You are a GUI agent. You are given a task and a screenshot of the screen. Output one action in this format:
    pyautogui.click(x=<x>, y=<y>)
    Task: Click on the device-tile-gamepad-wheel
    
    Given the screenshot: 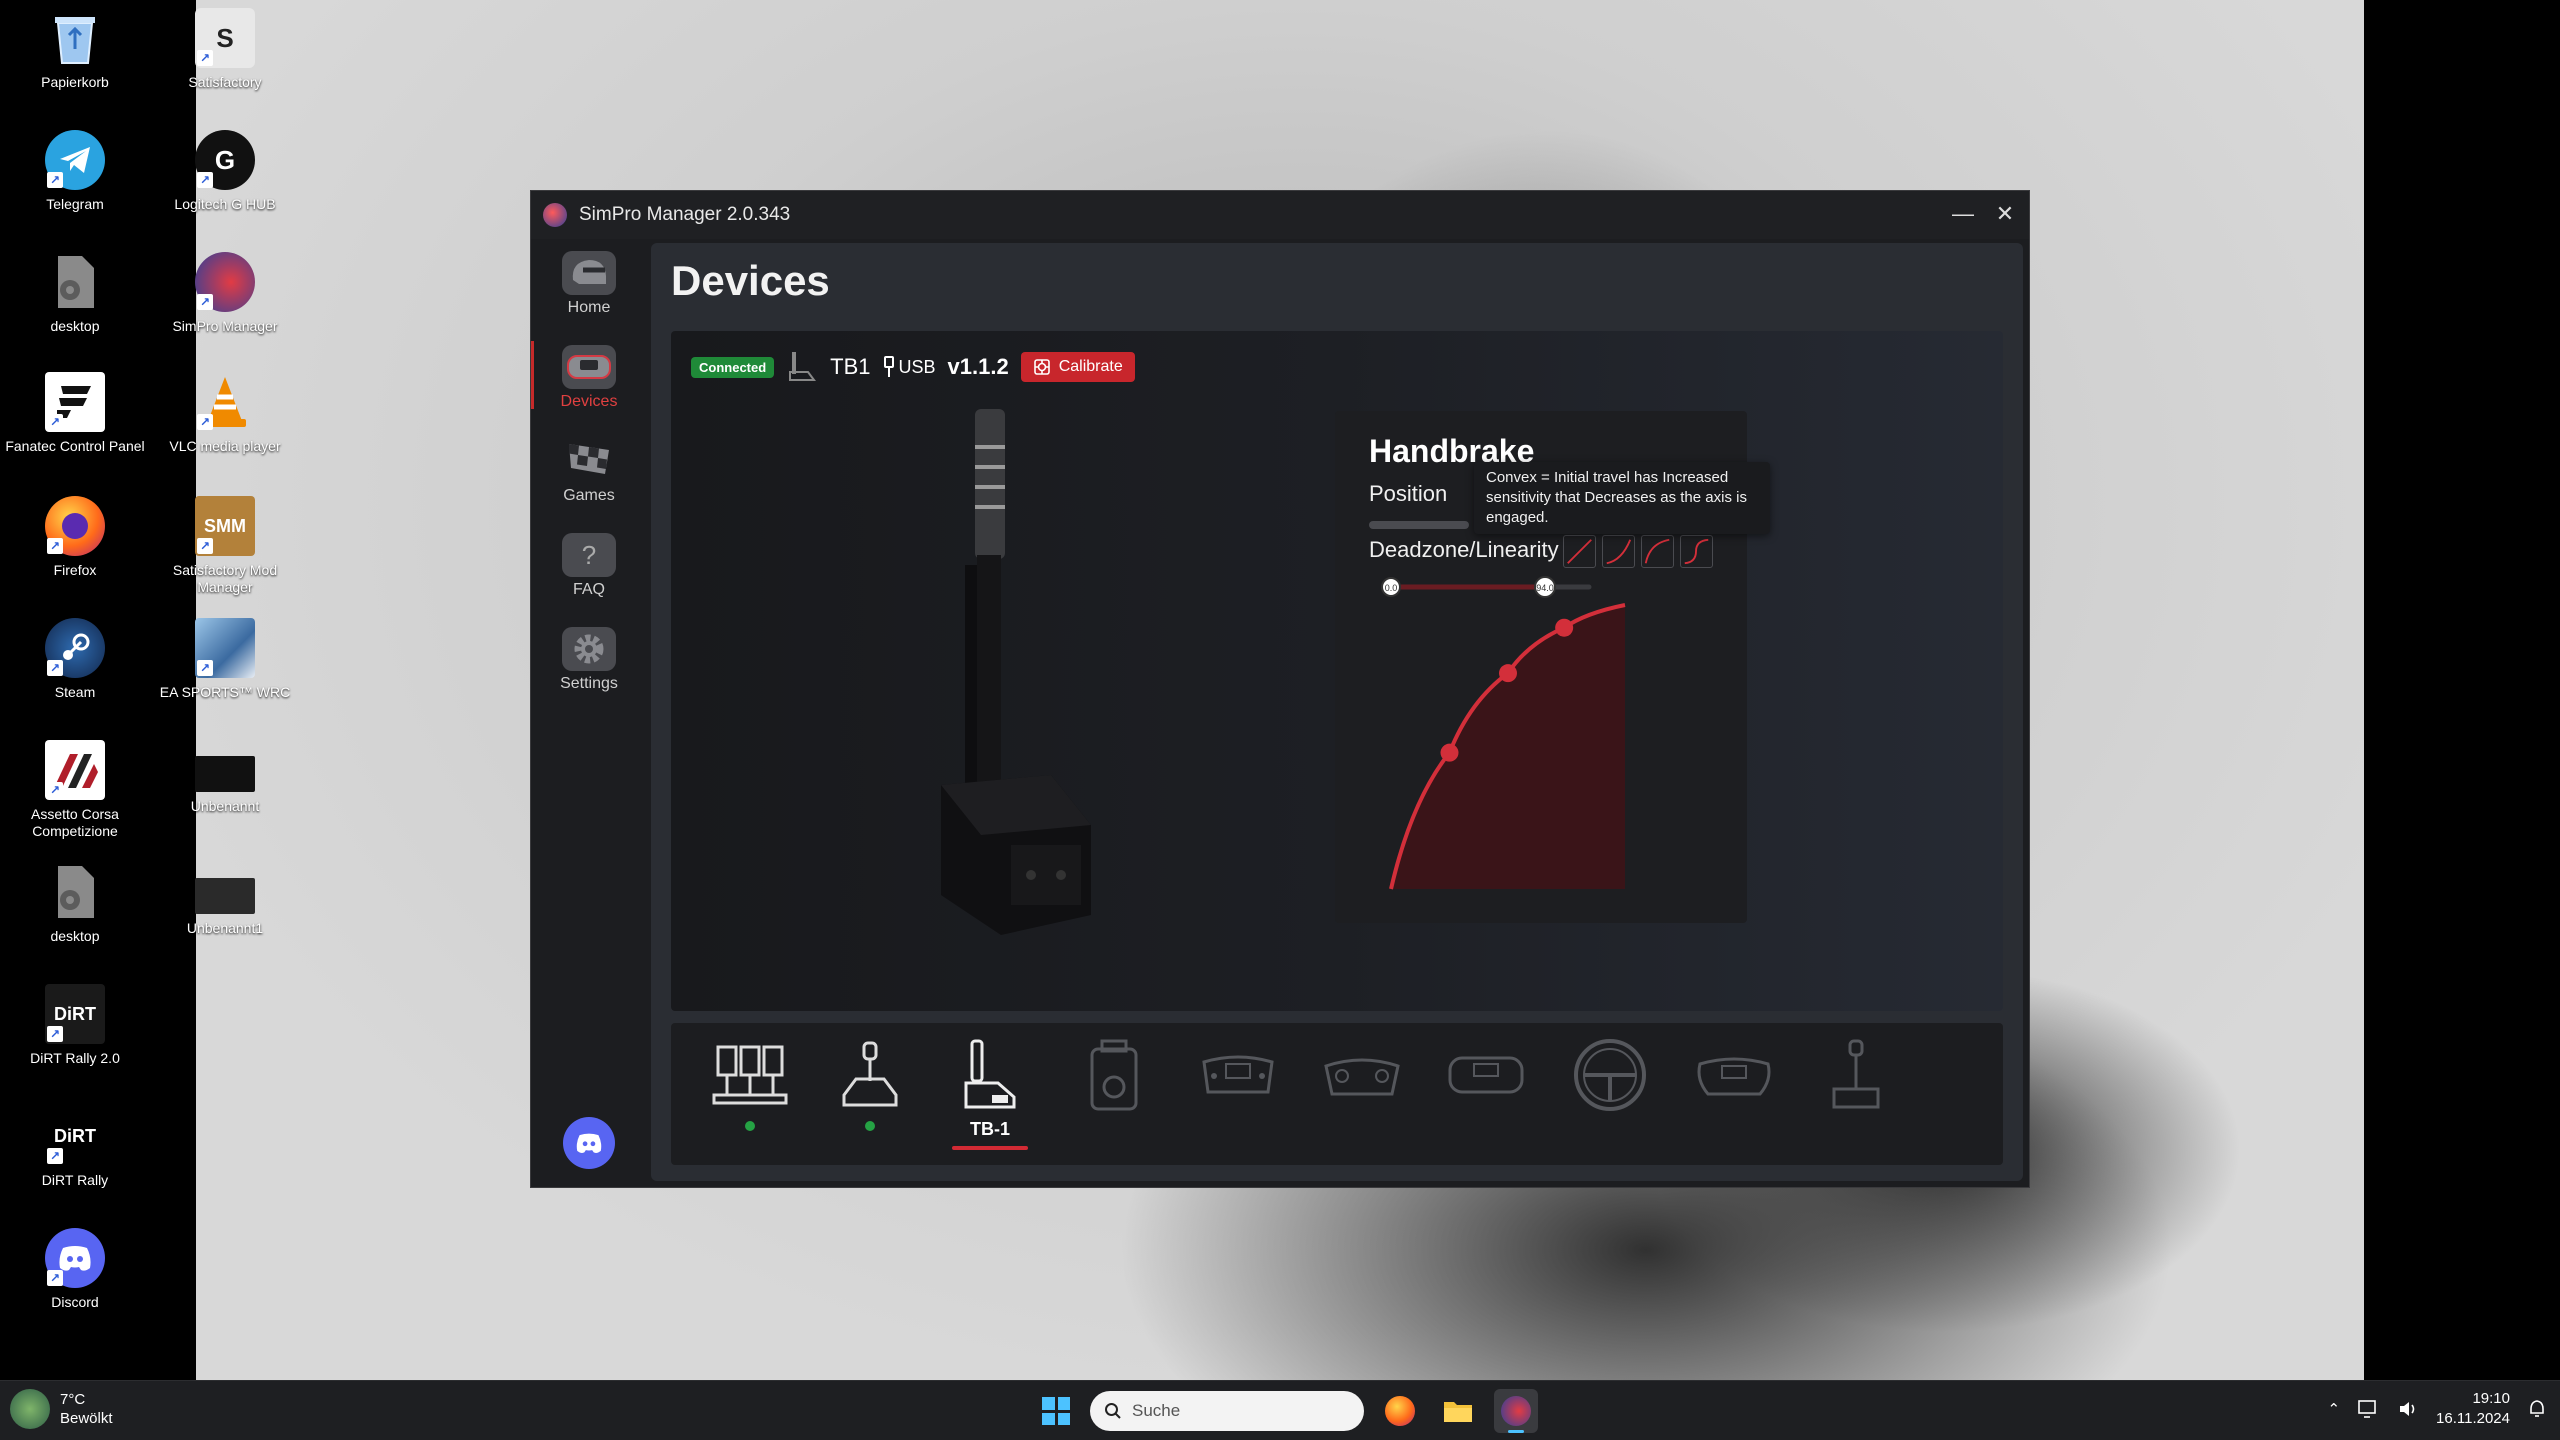 What is the action you would take?
    pyautogui.click(x=1362, y=1093)
    